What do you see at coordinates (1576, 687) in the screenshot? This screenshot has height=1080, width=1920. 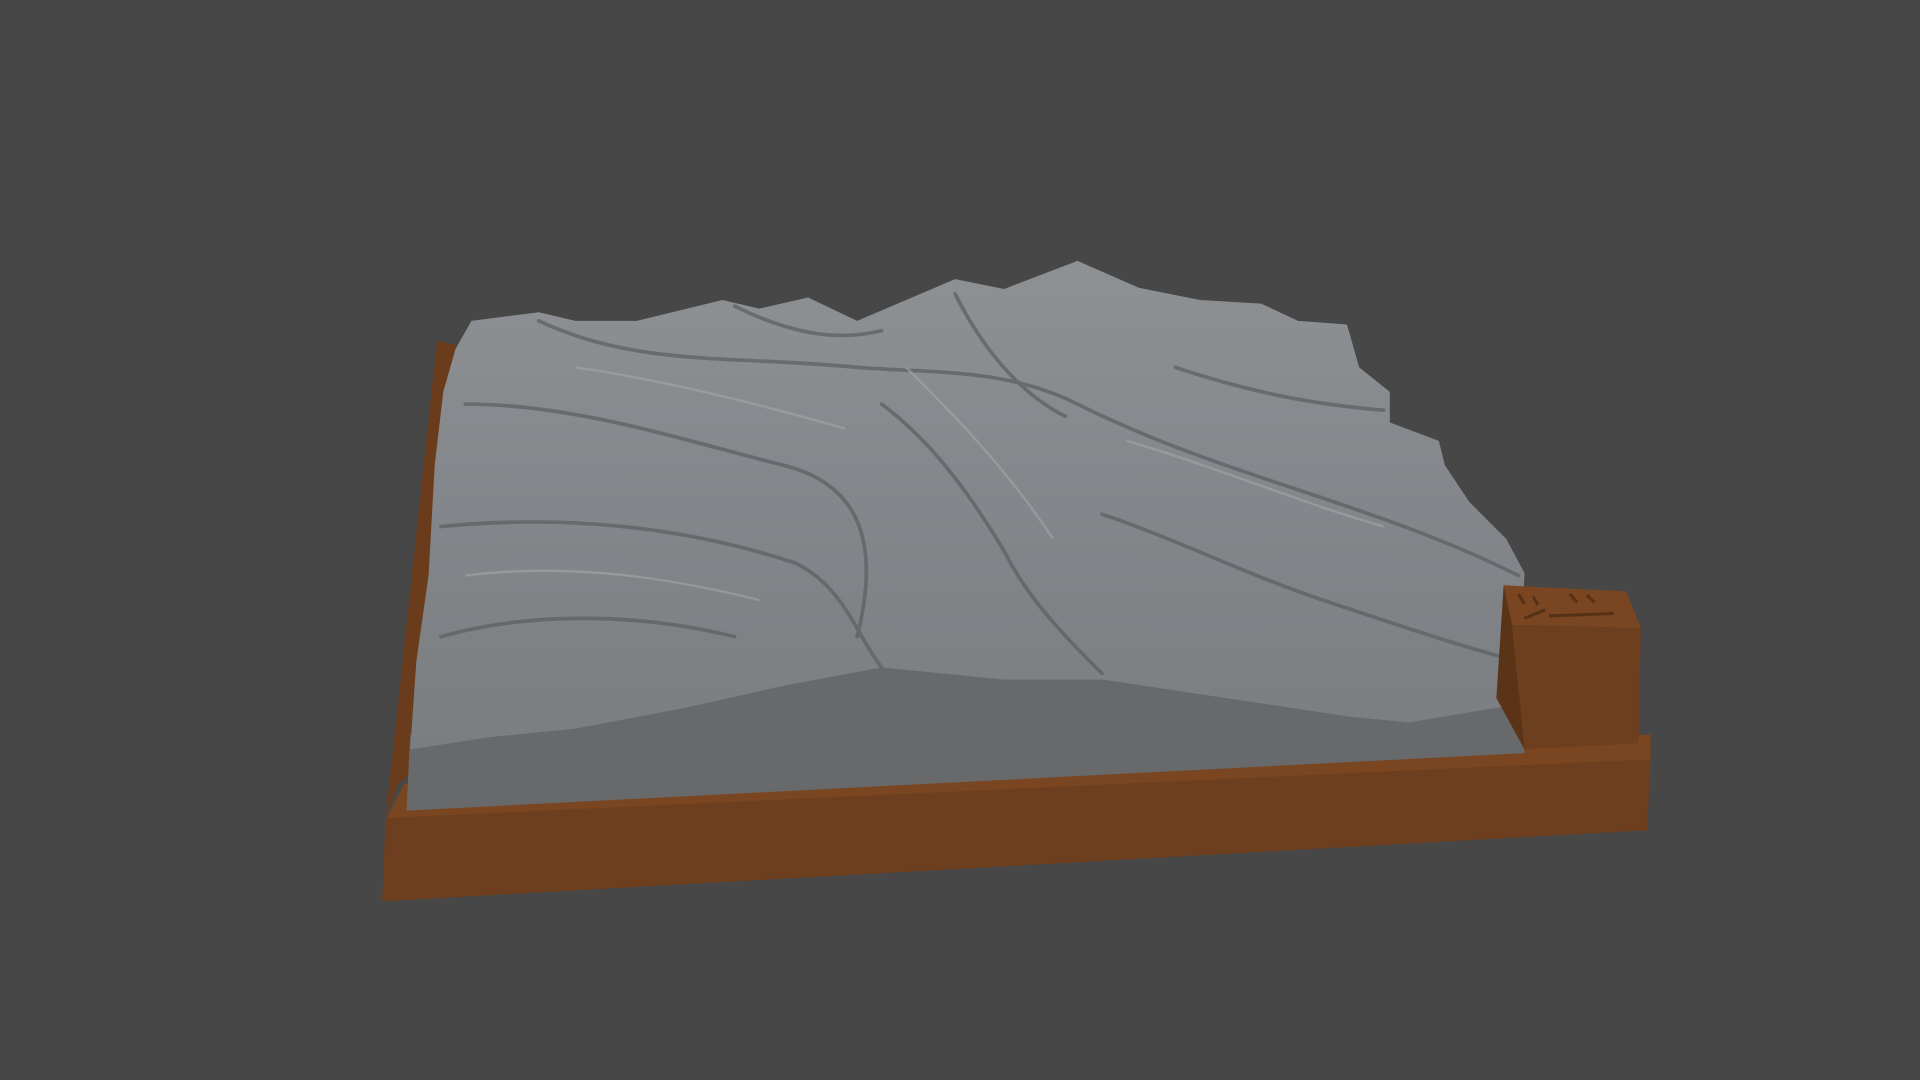 I see `label-block-front` at bounding box center [1576, 687].